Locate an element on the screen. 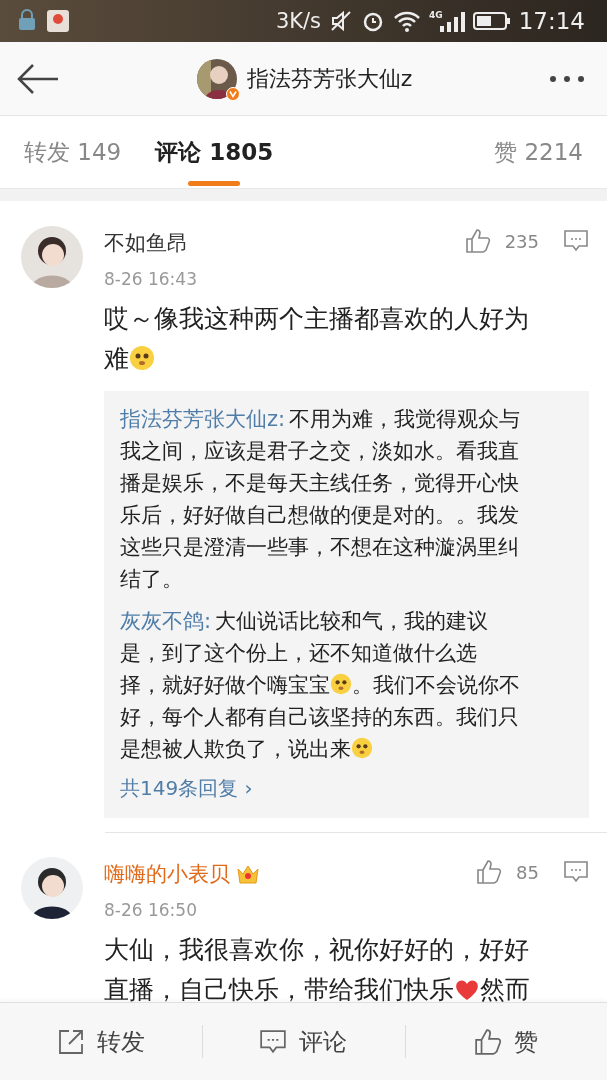  tab: 转发 149 is located at coordinates (73, 152).